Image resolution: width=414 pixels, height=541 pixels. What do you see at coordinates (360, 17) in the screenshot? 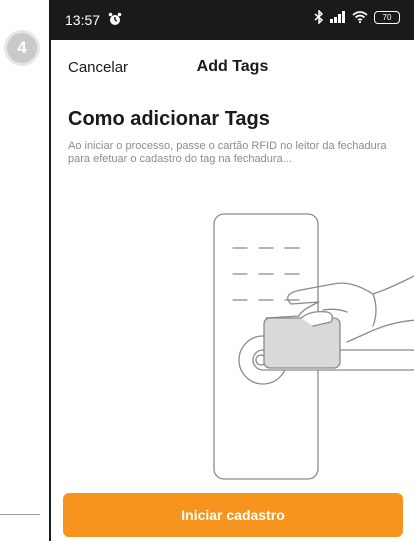
I see `wifi-icon` at bounding box center [360, 17].